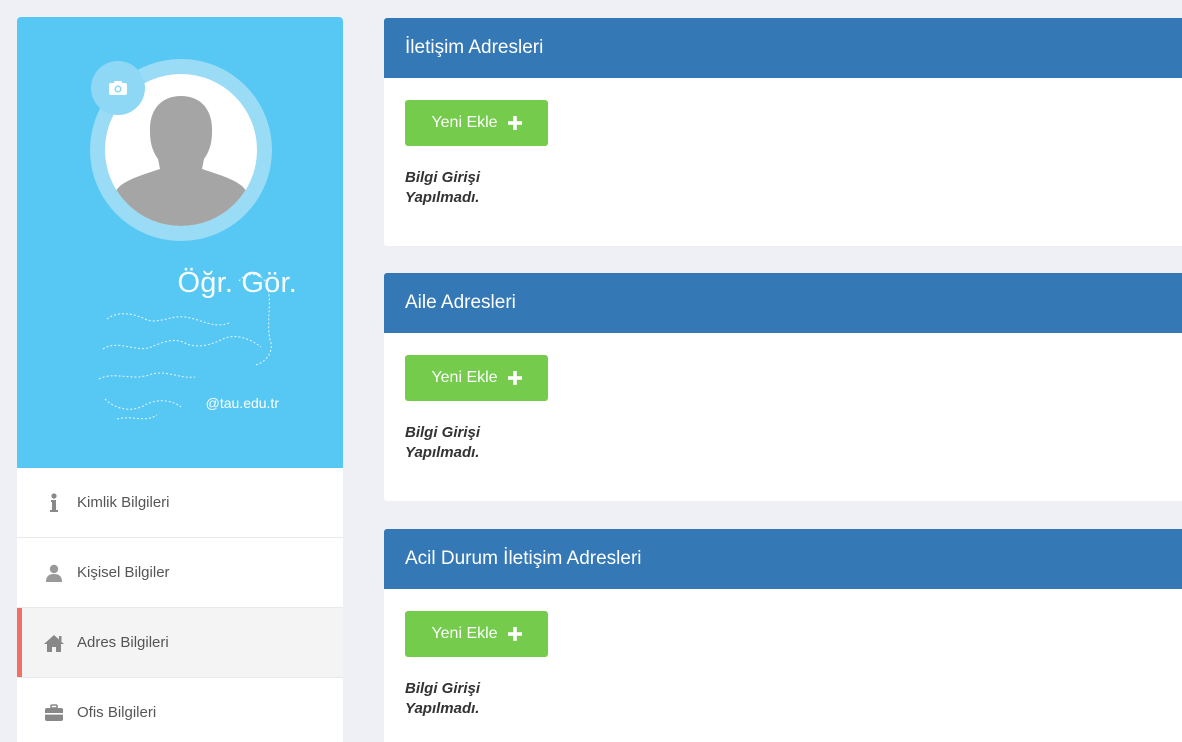 The width and height of the screenshot is (1182, 742). I want to click on sidebar-item-label: Kişisel Bilgiler, so click(123, 572).